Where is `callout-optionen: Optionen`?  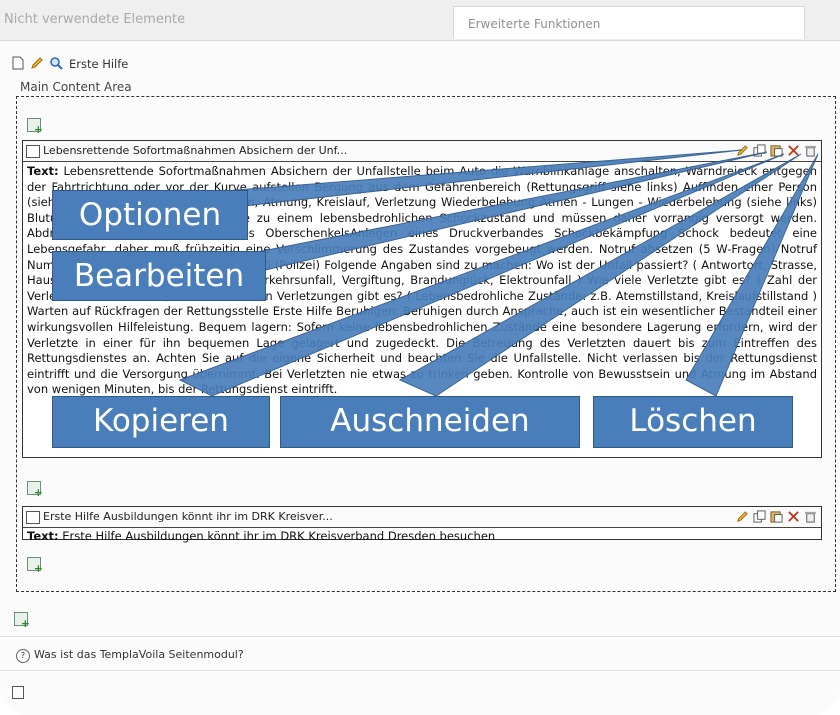 callout-optionen: Optionen is located at coordinates (150, 215).